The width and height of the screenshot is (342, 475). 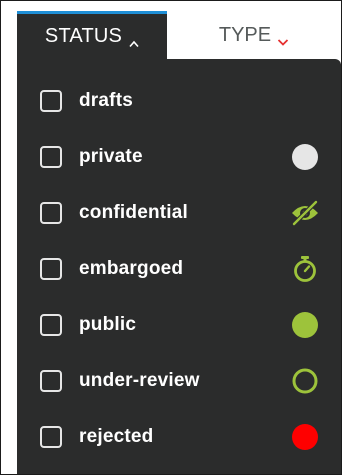 What do you see at coordinates (283, 38) in the screenshot?
I see `chevron-down-icon` at bounding box center [283, 38].